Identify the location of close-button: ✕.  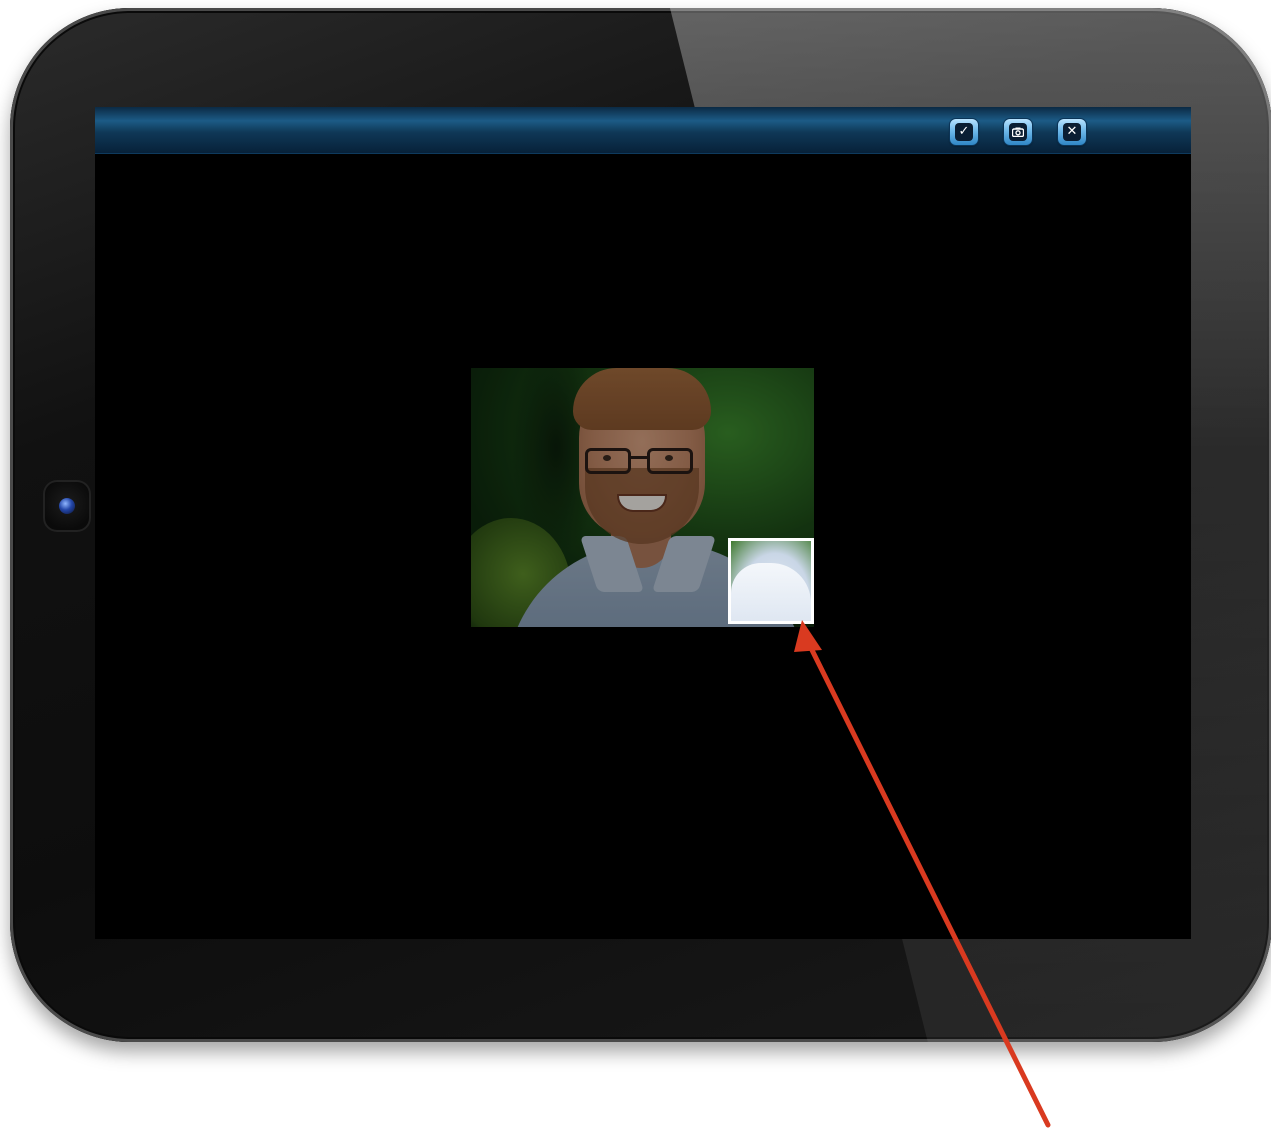
(1072, 132).